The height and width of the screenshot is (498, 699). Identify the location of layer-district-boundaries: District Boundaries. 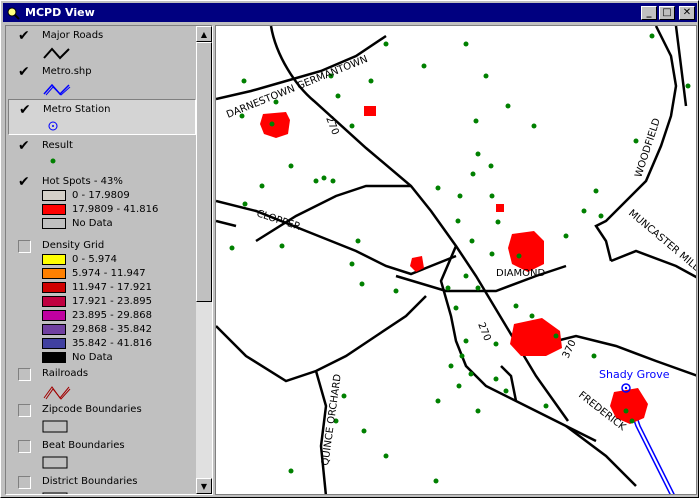
(102, 483).